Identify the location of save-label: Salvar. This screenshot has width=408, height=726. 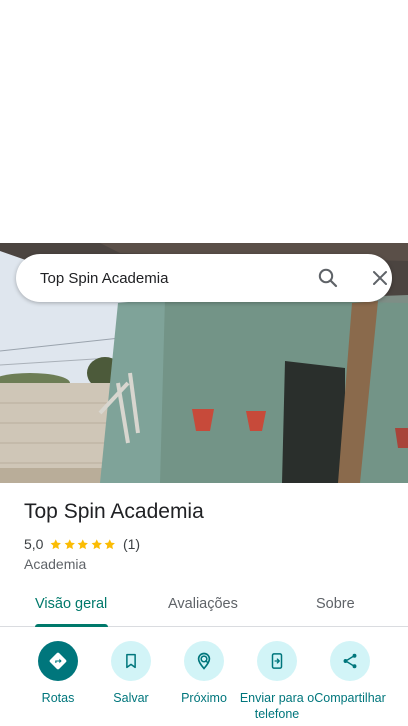
(131, 698).